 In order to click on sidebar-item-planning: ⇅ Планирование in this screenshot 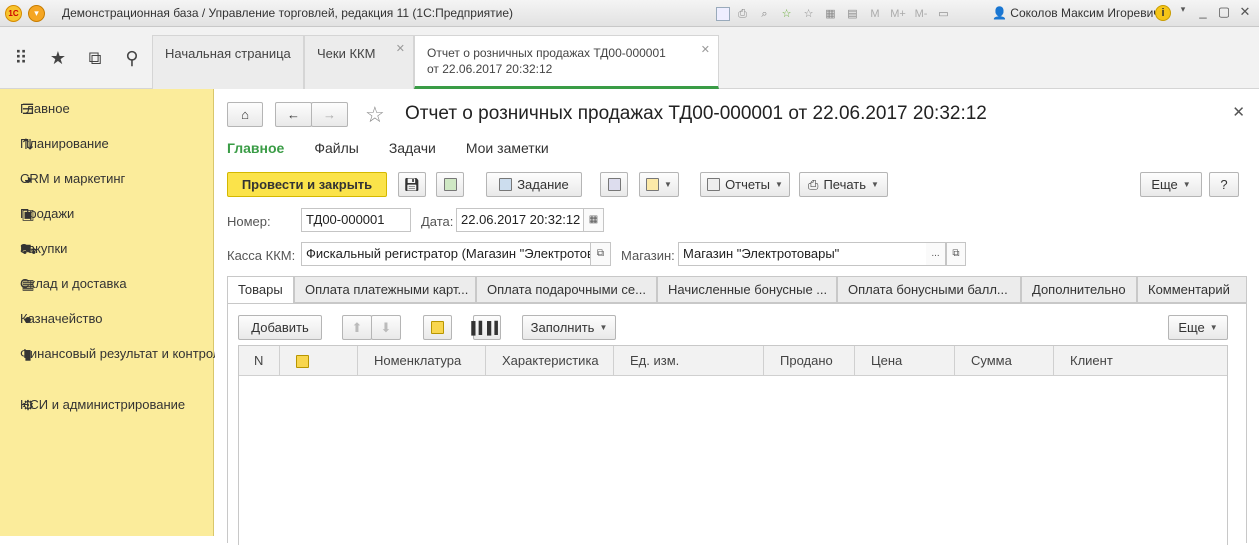, I will do `click(64, 144)`.